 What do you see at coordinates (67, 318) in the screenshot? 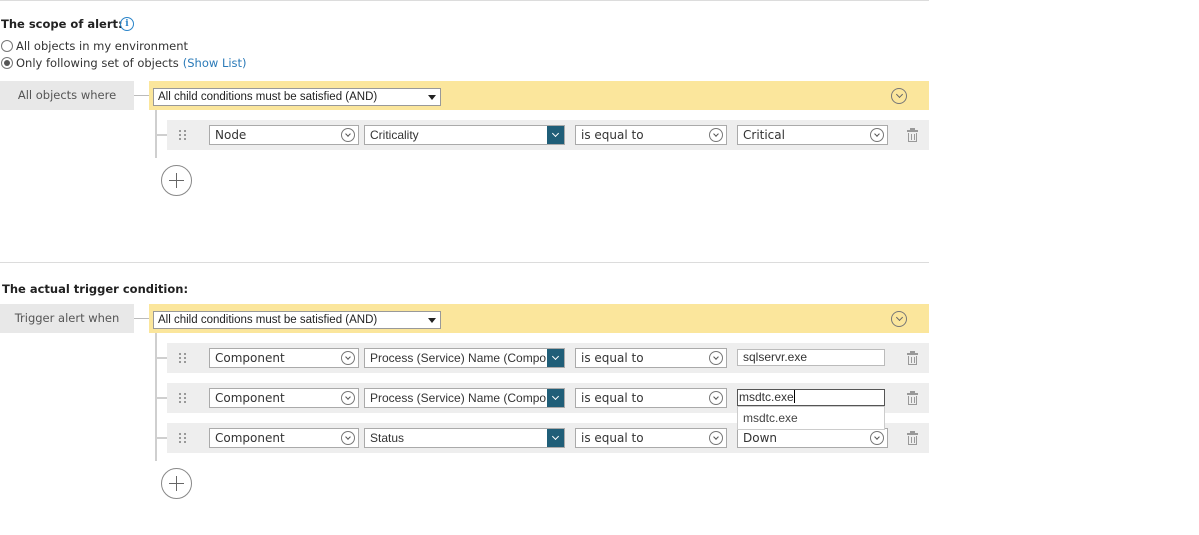
I see `trigger-alert-when-label: Trigger alert when` at bounding box center [67, 318].